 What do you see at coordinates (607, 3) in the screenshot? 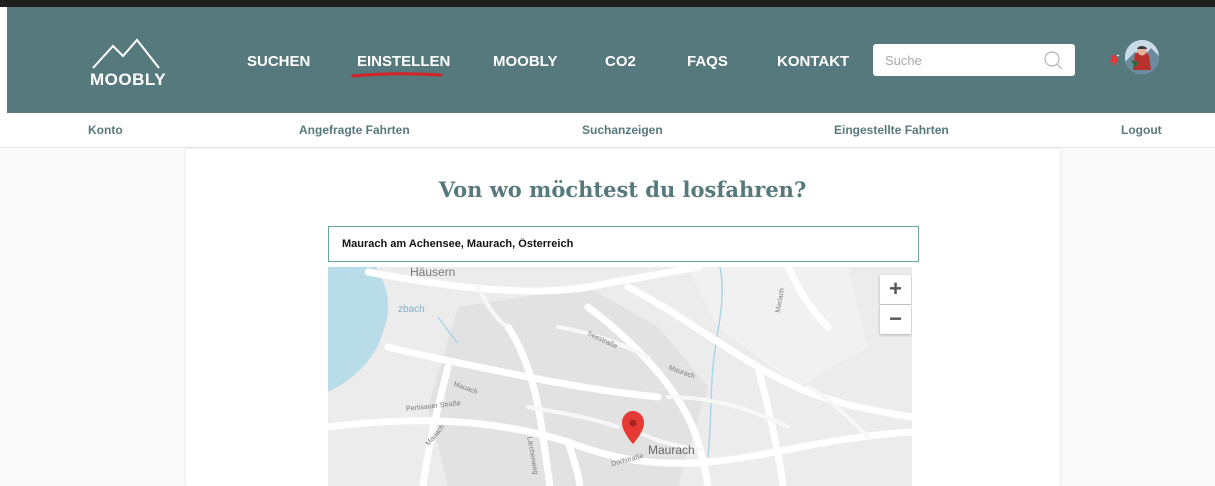
I see `top-border` at bounding box center [607, 3].